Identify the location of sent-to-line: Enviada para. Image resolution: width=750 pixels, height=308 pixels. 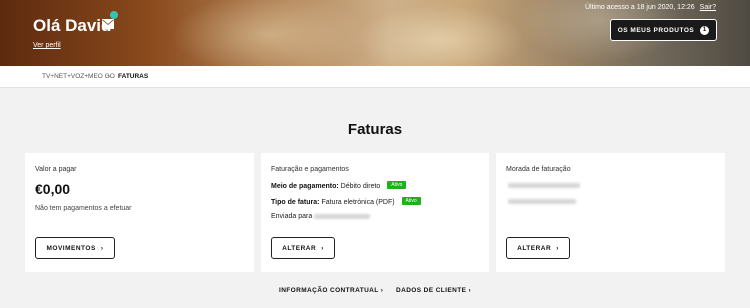
(321, 216).